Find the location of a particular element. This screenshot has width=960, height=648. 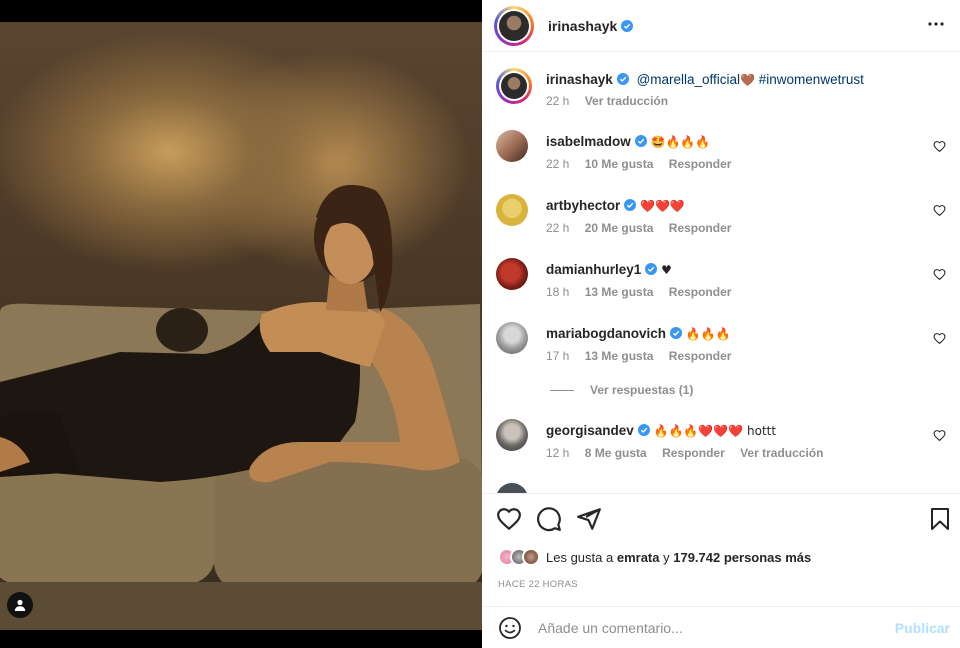

comment-text: ❤️❤️❤️ is located at coordinates (662, 206).